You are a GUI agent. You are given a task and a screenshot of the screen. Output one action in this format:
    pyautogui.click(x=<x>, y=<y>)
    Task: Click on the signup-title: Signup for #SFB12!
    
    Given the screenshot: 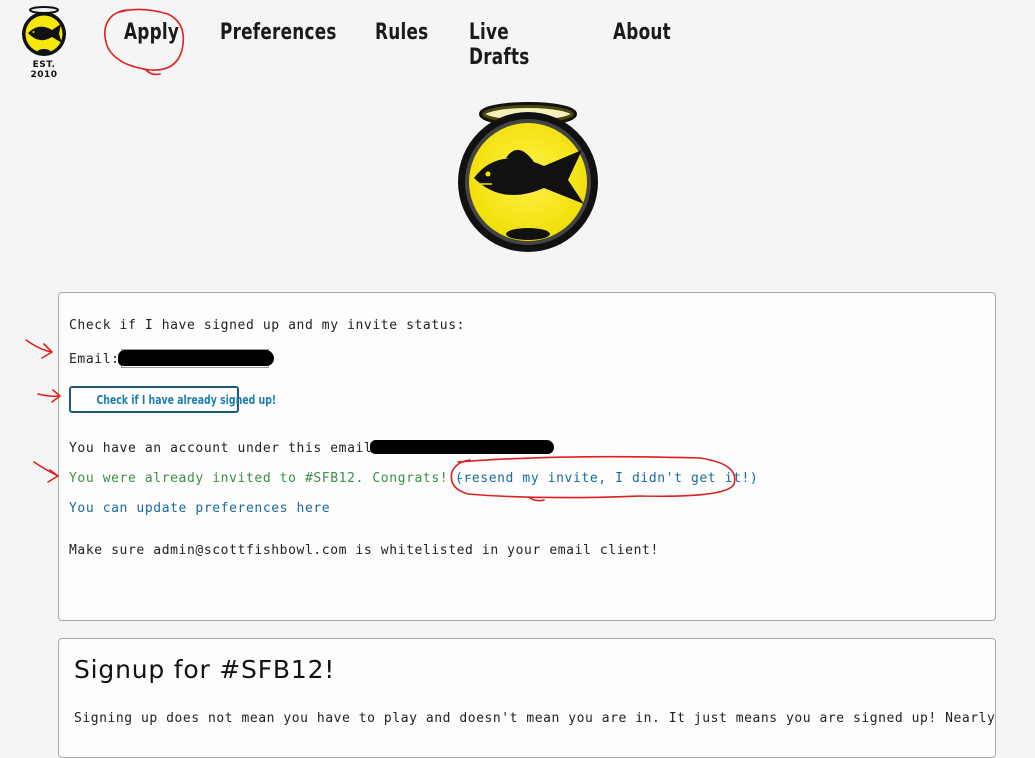 What is the action you would take?
    pyautogui.click(x=205, y=669)
    